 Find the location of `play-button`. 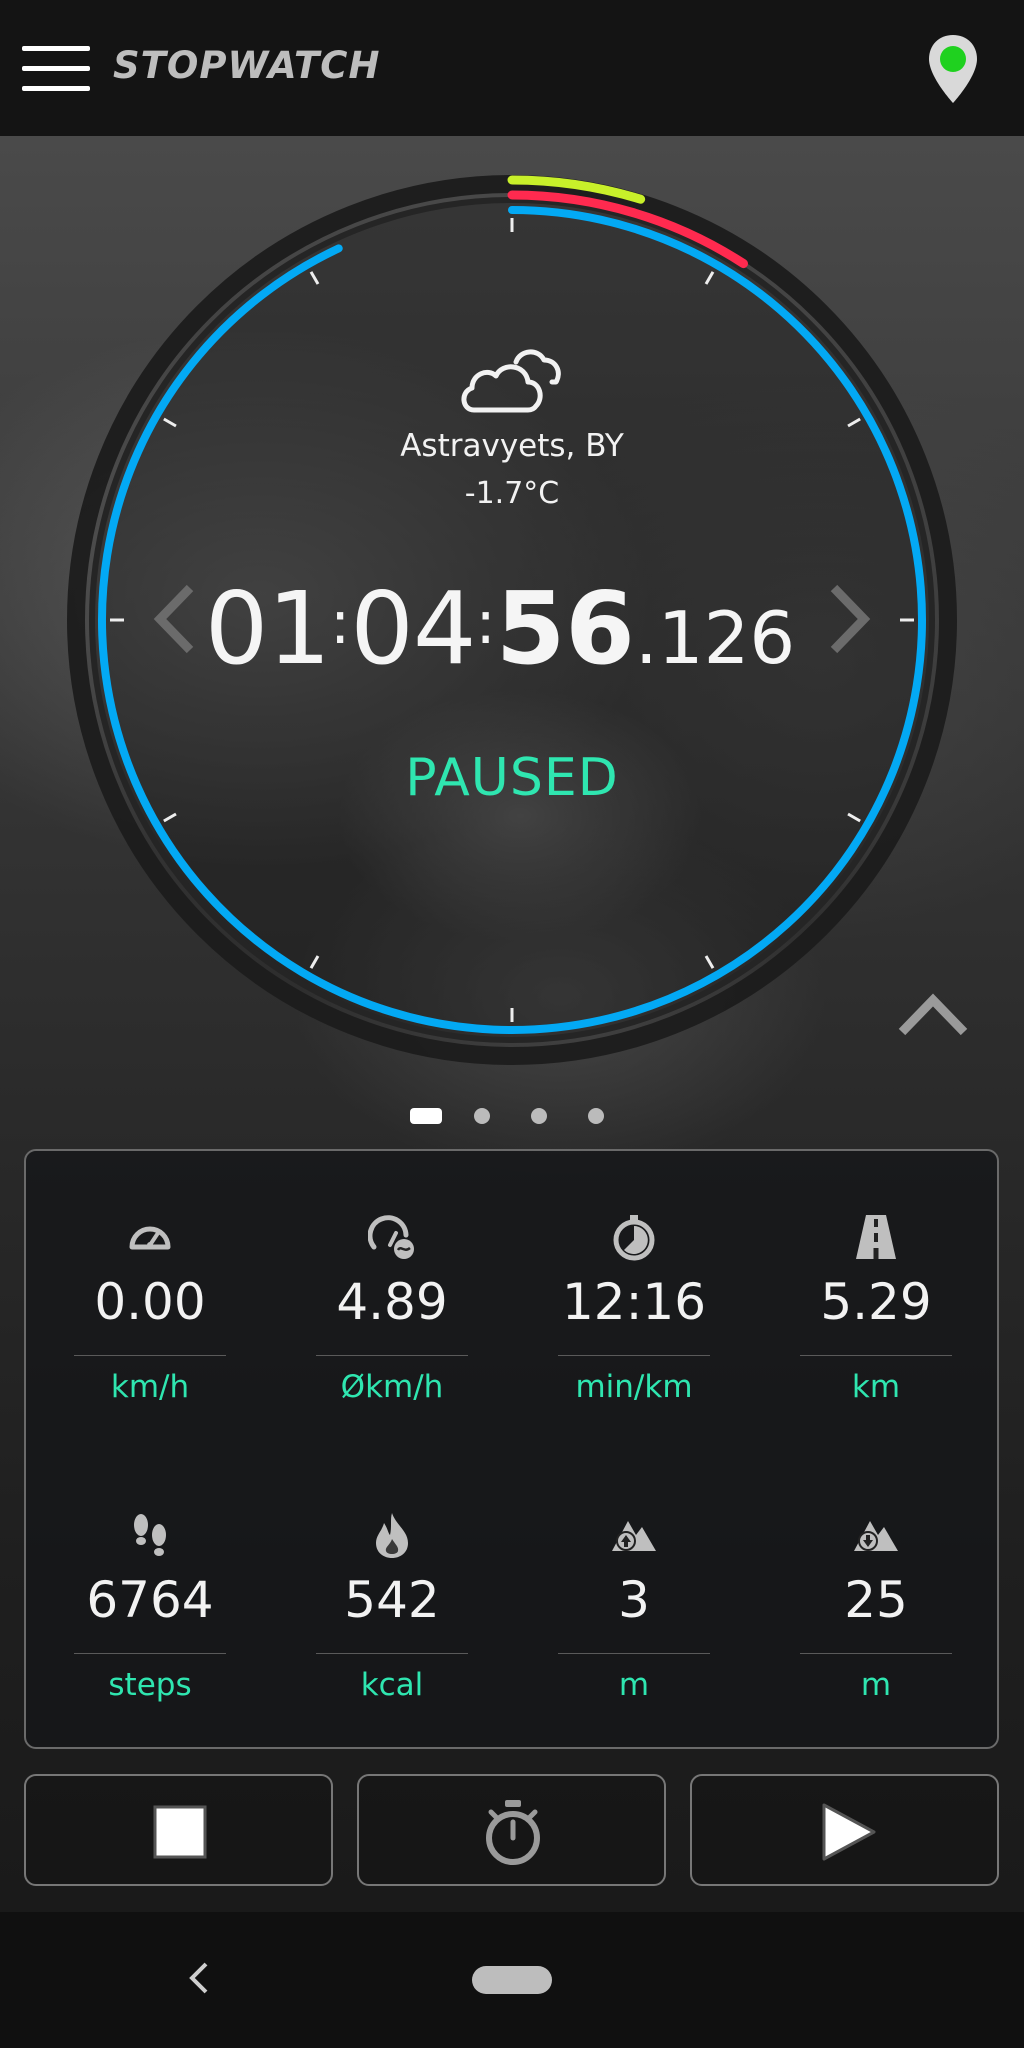

play-button is located at coordinates (844, 1830).